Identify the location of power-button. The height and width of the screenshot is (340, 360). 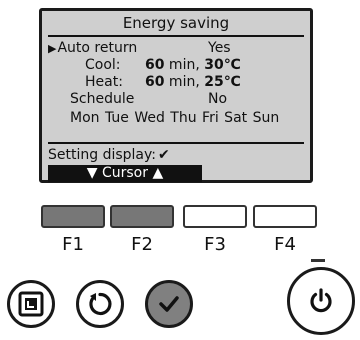
(321, 301).